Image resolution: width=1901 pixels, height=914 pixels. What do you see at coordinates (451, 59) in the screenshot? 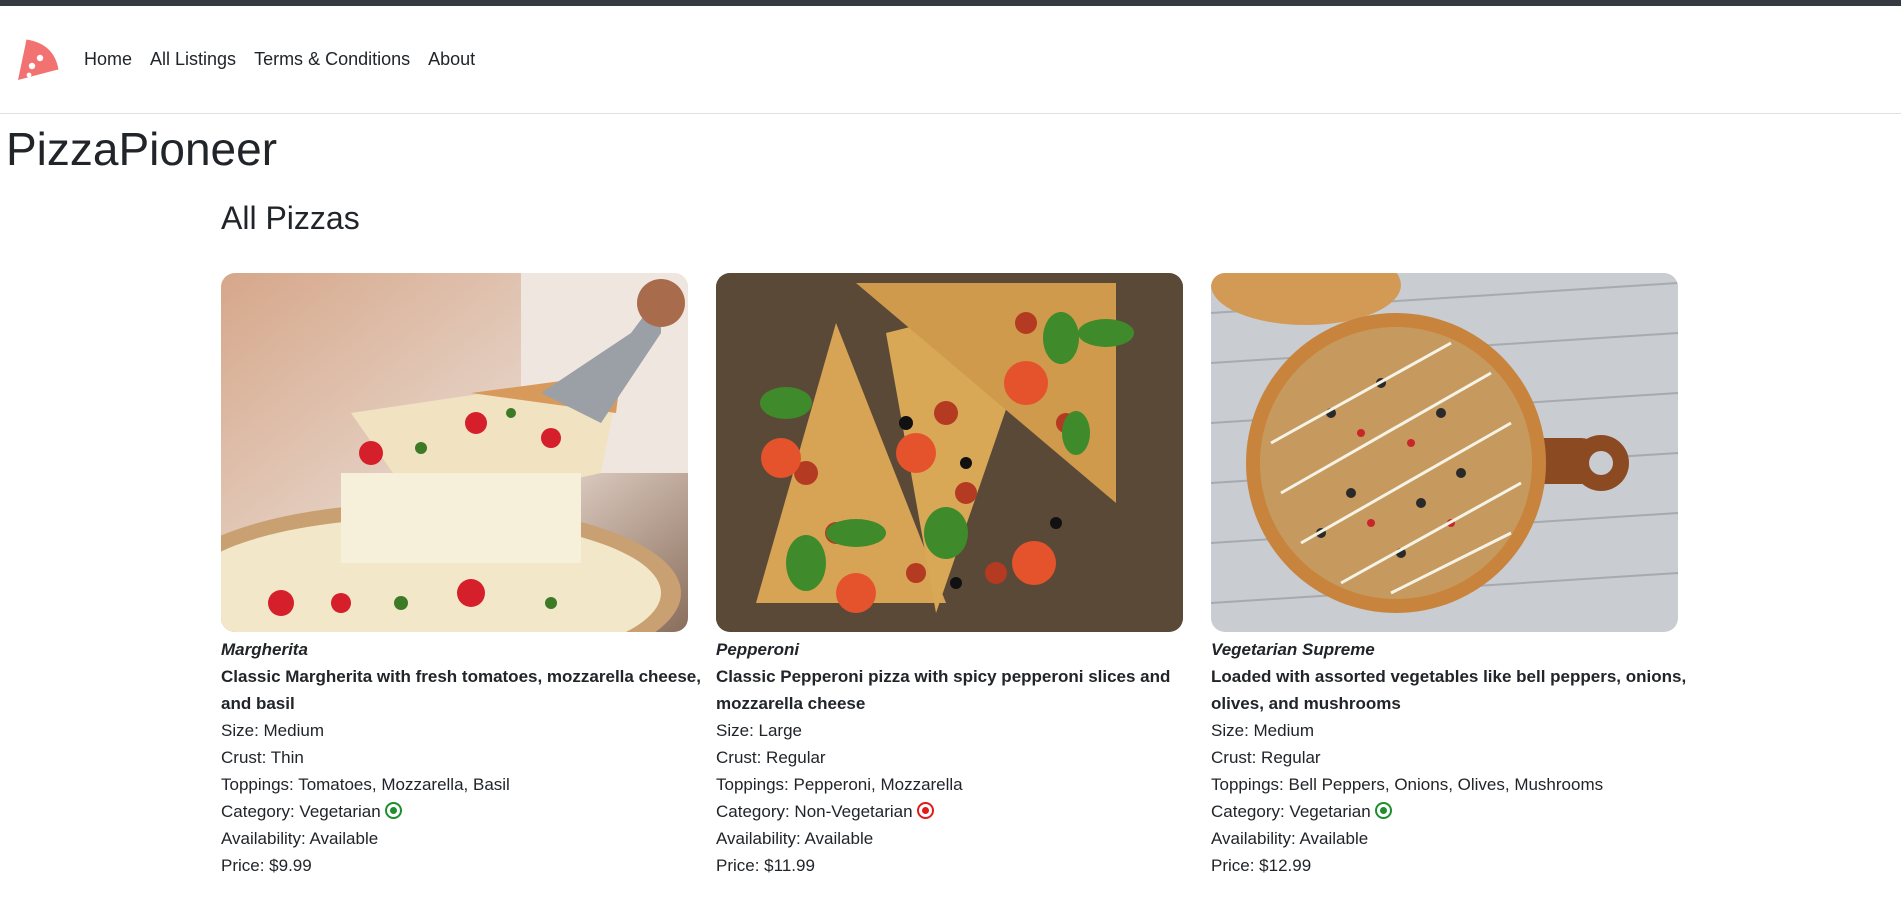
I see `nav-link-about: About` at bounding box center [451, 59].